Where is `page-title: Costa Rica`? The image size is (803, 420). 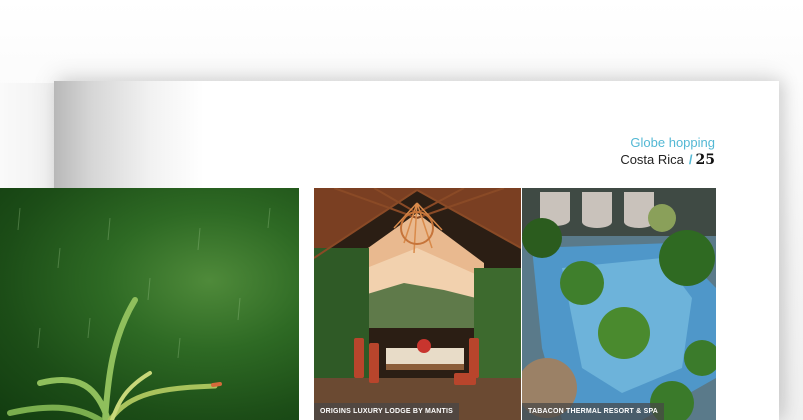
page-title: Costa Rica is located at coordinates (652, 159).